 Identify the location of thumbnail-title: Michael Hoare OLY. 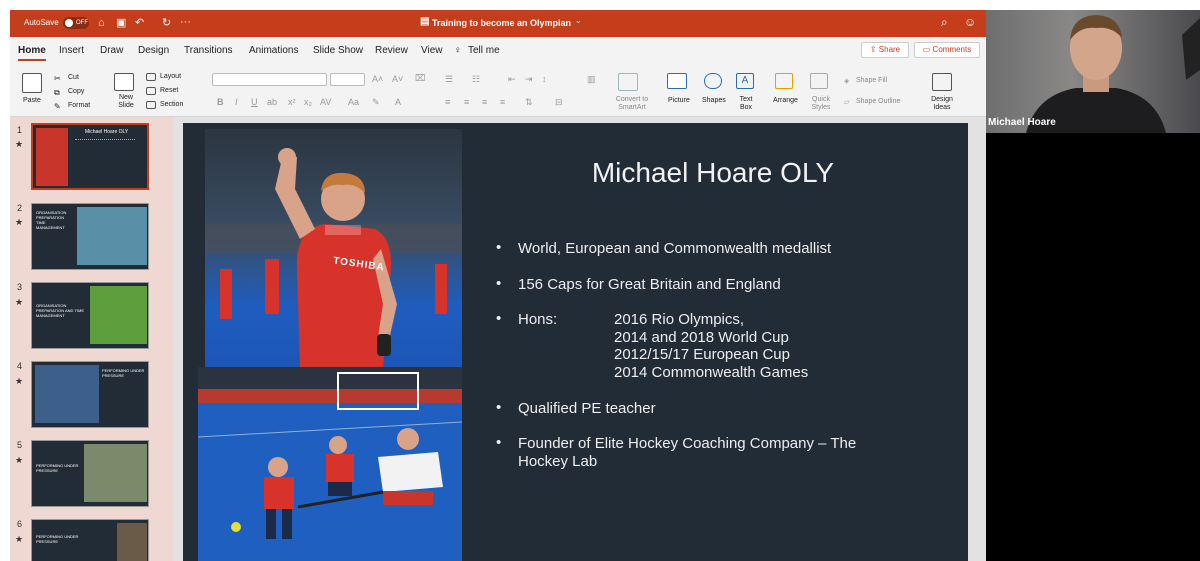
(107, 132).